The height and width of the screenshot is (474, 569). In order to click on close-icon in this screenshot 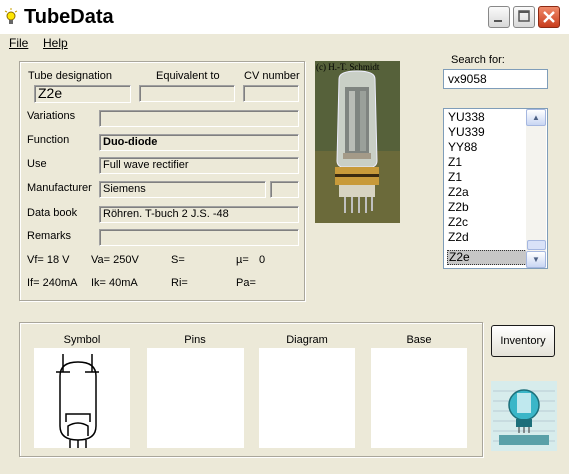, I will do `click(549, 17)`.